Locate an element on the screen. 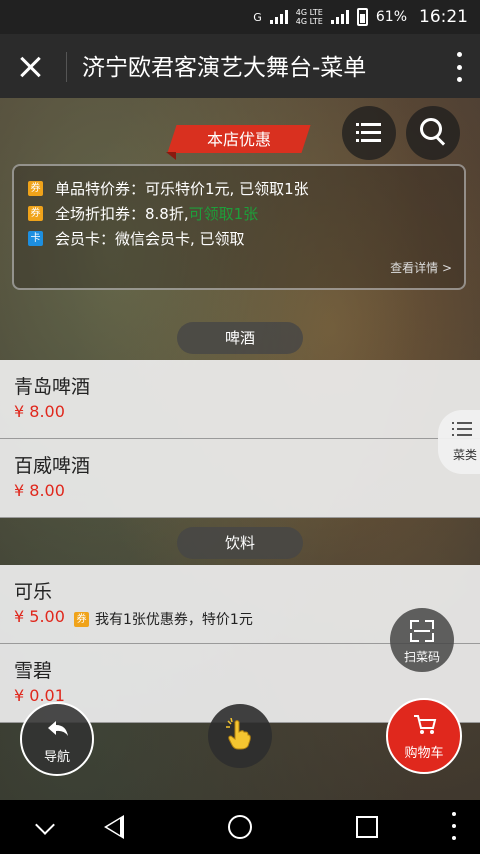 Image resolution: width=480 pixels, height=854 pixels. clock: 16:21 is located at coordinates (443, 17).